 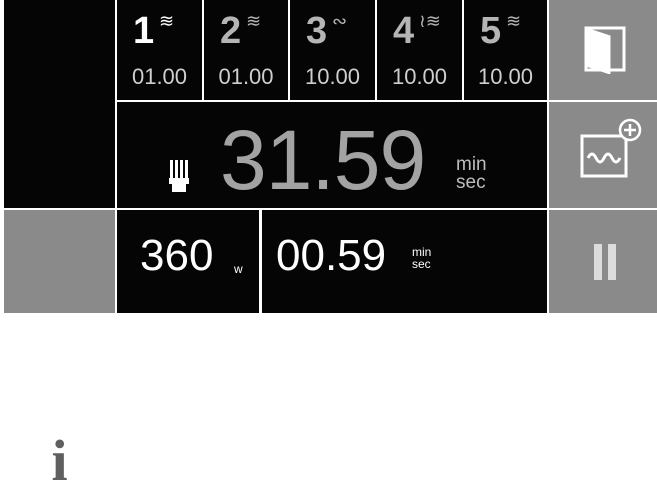 I want to click on stage-tile-1: 1 ≋ 01.00, so click(x=159, y=50).